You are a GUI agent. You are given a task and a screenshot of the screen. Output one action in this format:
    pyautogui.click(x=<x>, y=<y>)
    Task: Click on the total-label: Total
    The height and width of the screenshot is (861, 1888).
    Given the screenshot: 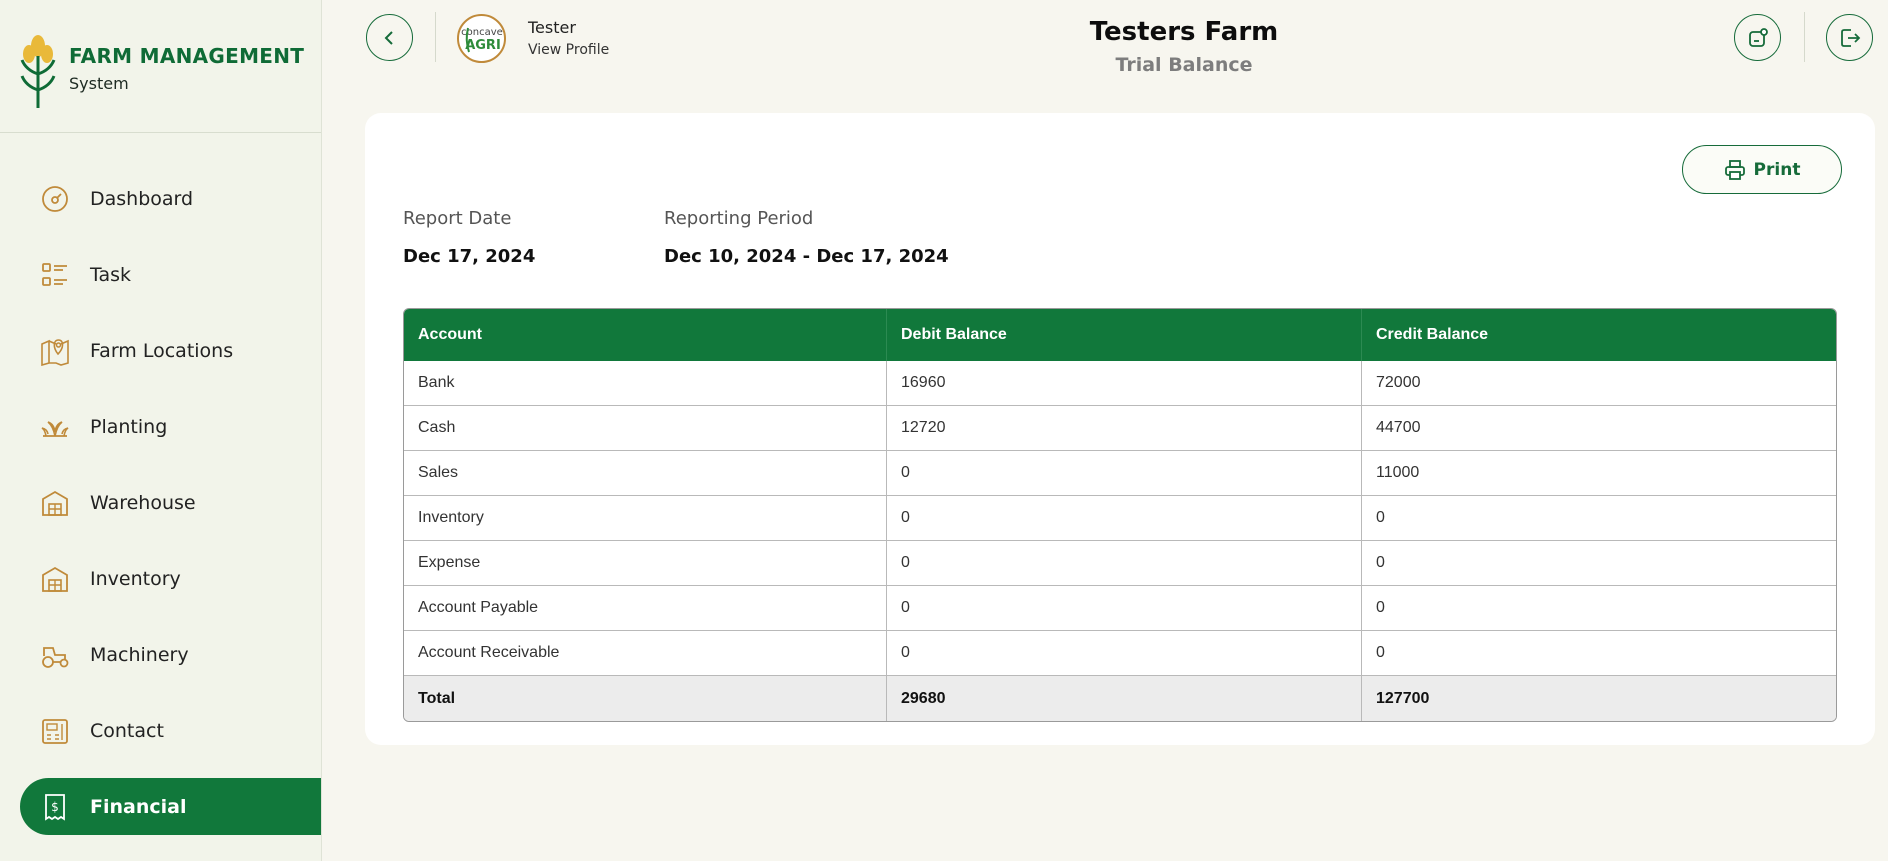 What is the action you would take?
    pyautogui.click(x=645, y=698)
    